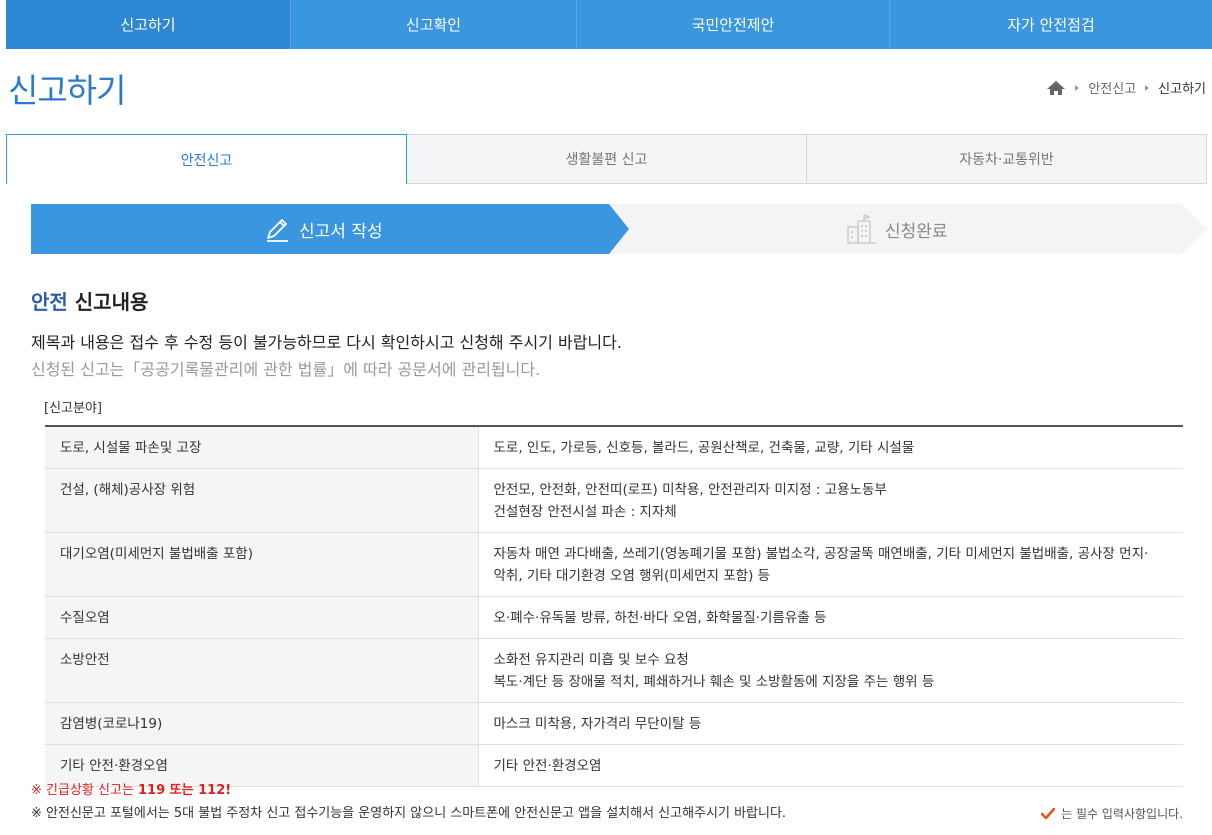 This screenshot has width=1212, height=835. I want to click on table-row: 감염병(코로나19) 마스크 미착용, 자가격리 무단이탈 등, so click(614, 723).